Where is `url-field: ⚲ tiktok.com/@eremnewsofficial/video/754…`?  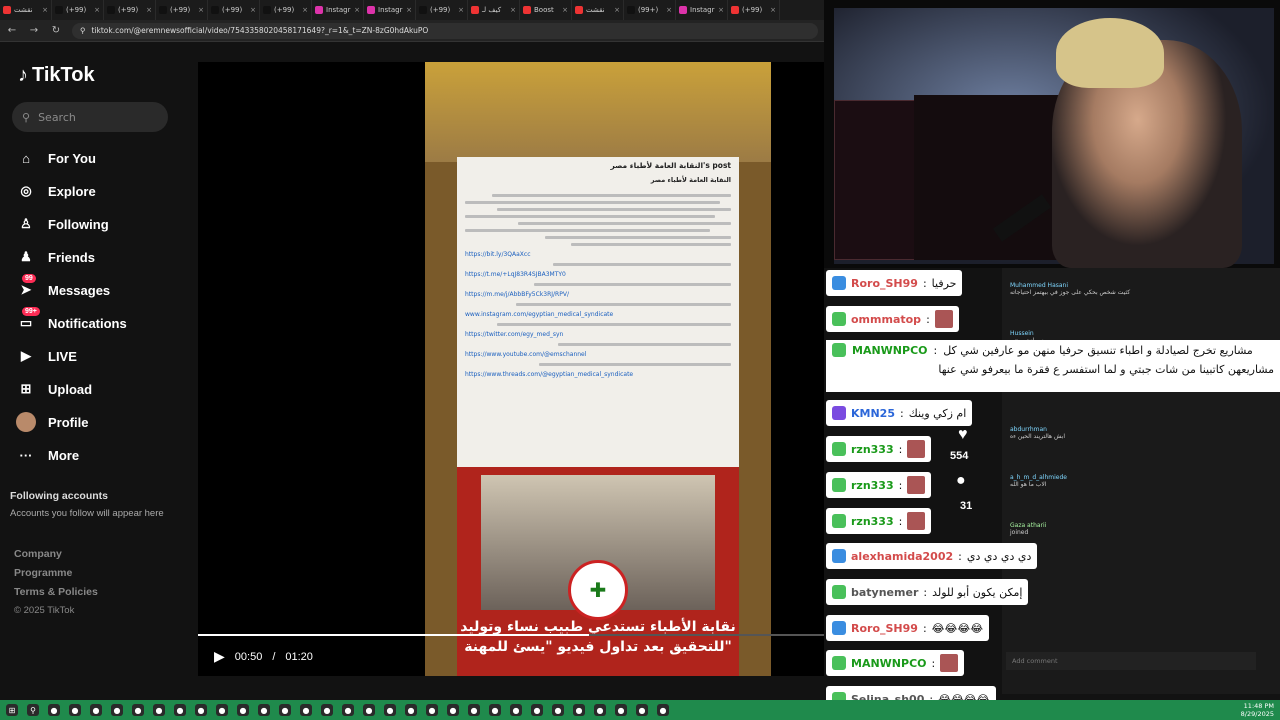 url-field: ⚲ tiktok.com/@eremnewsofficial/video/754… is located at coordinates (445, 30).